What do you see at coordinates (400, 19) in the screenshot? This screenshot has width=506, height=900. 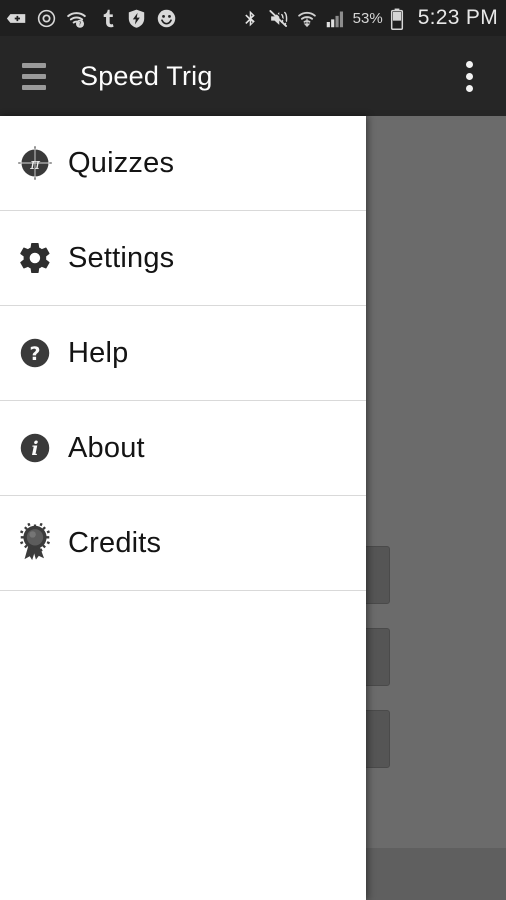 I see `battery-icon` at bounding box center [400, 19].